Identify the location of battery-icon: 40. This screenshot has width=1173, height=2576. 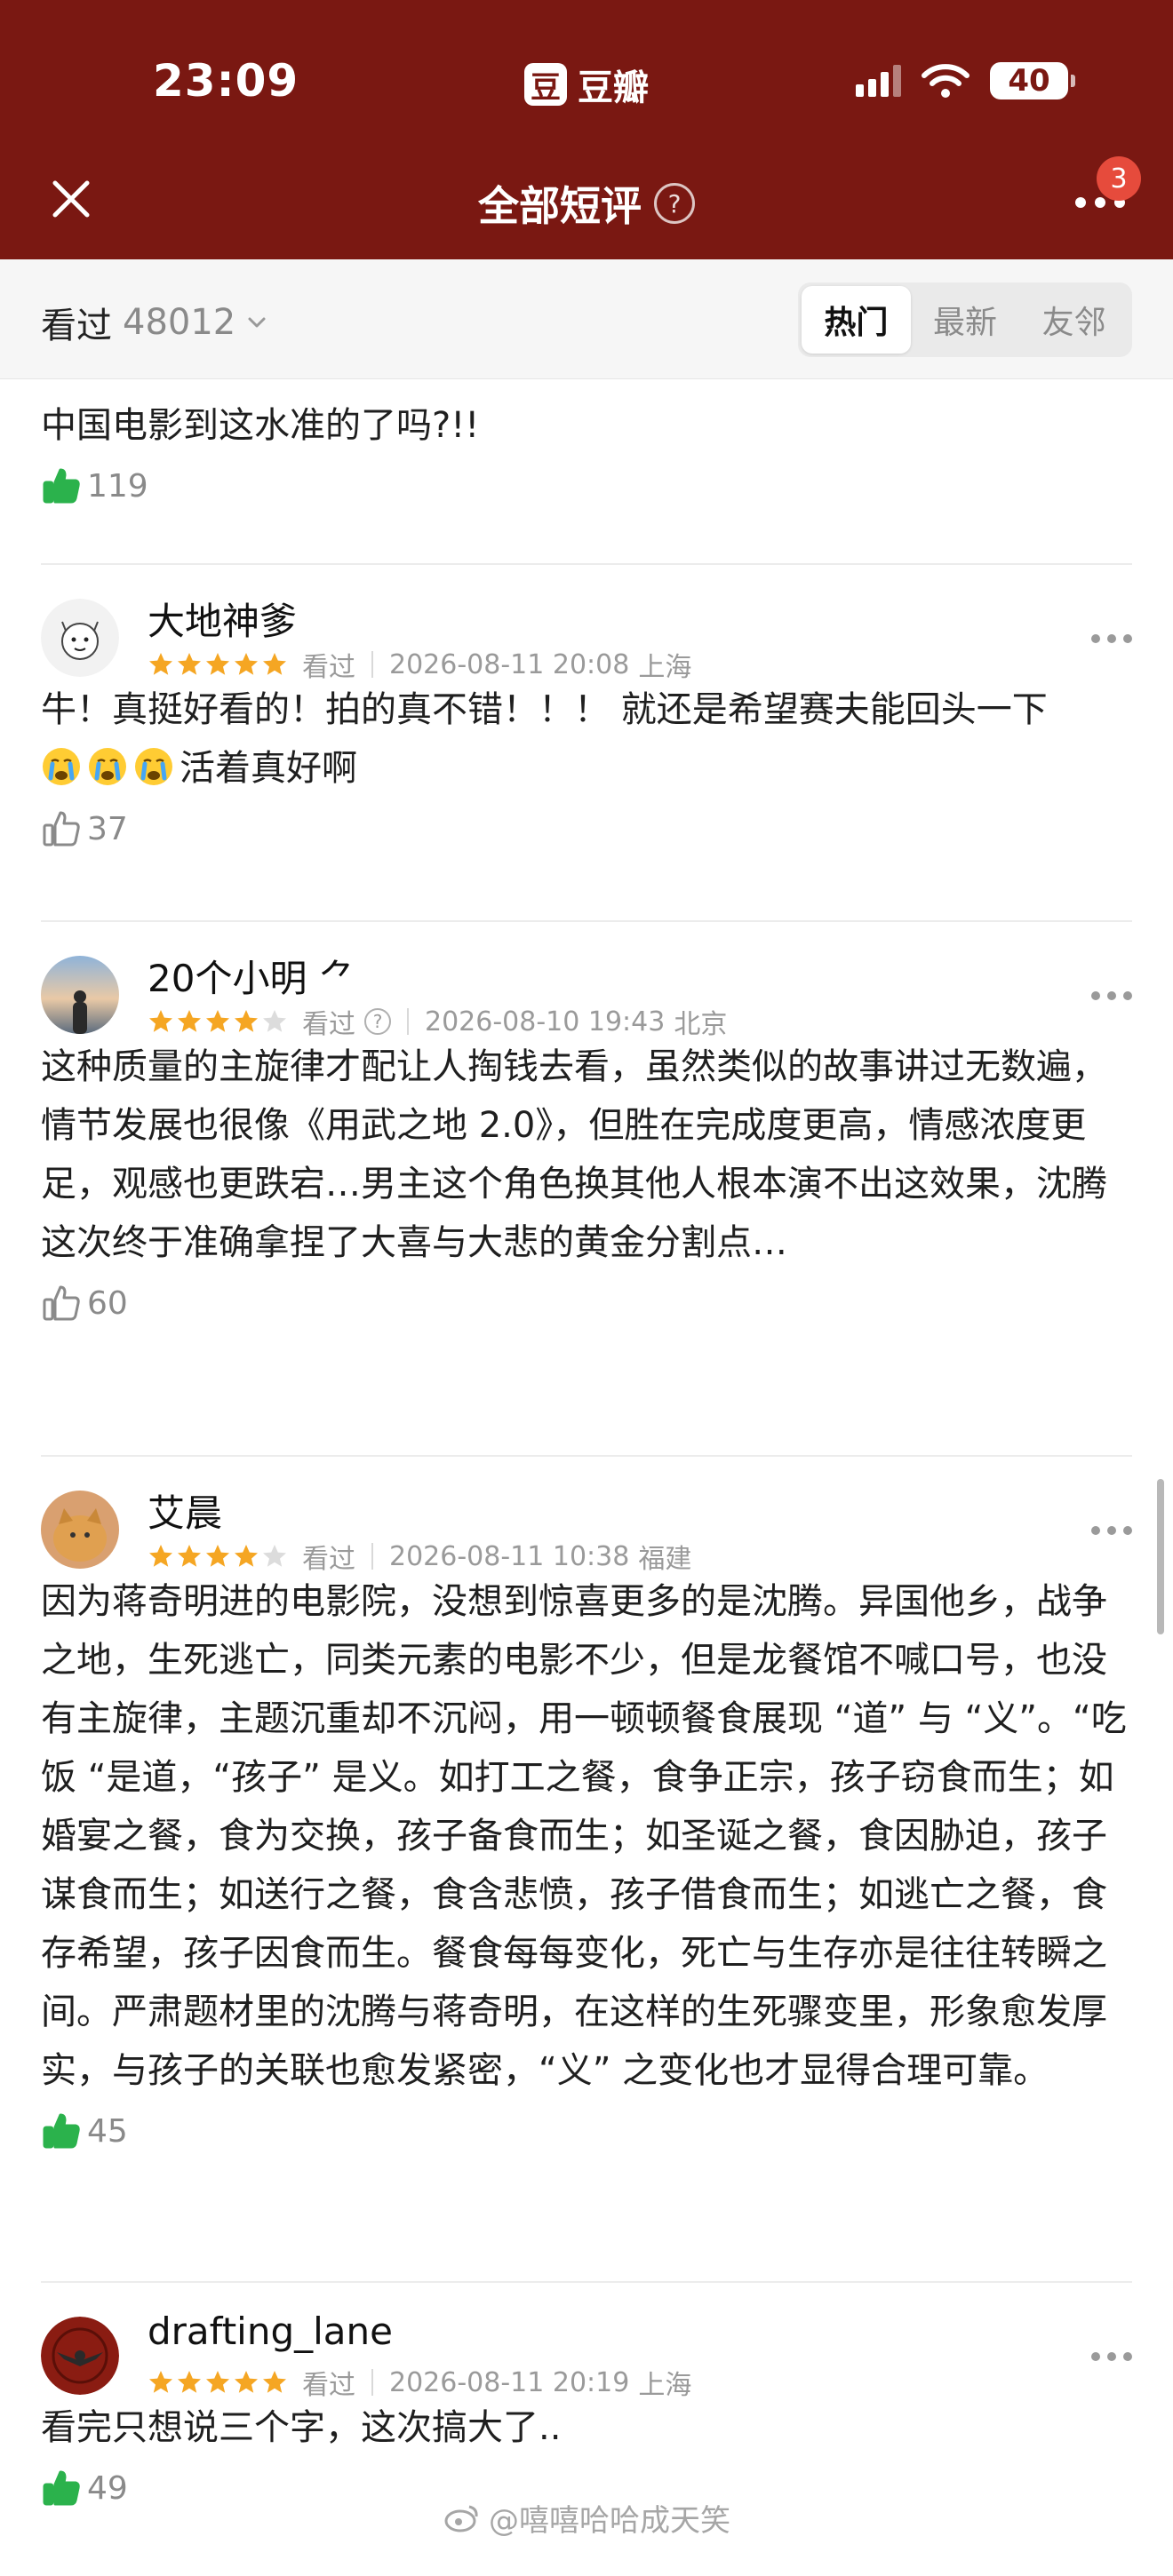
(1032, 80).